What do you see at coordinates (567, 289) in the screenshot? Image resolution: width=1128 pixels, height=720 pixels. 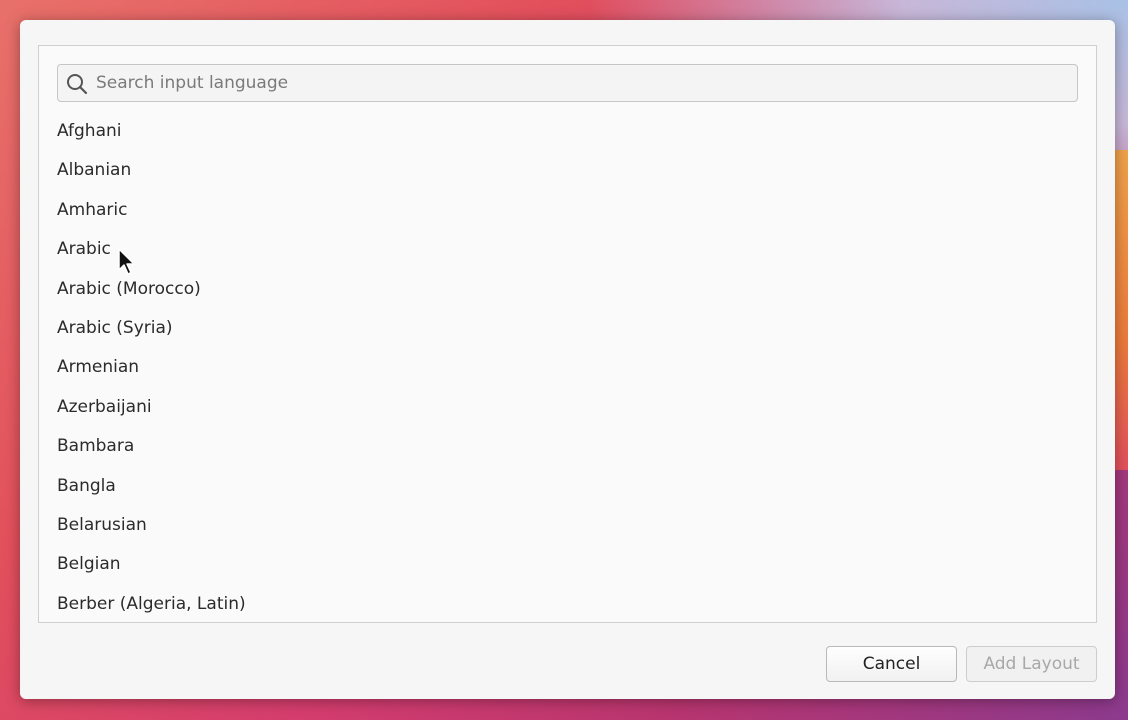 I see `list-item: Arabic (Morocco)` at bounding box center [567, 289].